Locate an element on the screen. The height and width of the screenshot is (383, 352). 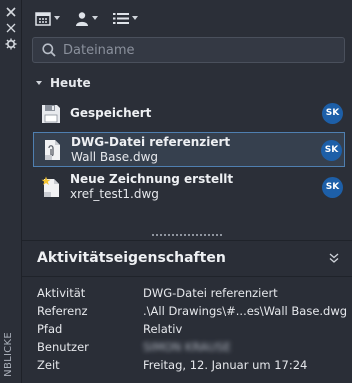
property-row: Aktivität DWG-Datei referenziert is located at coordinates (192, 296).